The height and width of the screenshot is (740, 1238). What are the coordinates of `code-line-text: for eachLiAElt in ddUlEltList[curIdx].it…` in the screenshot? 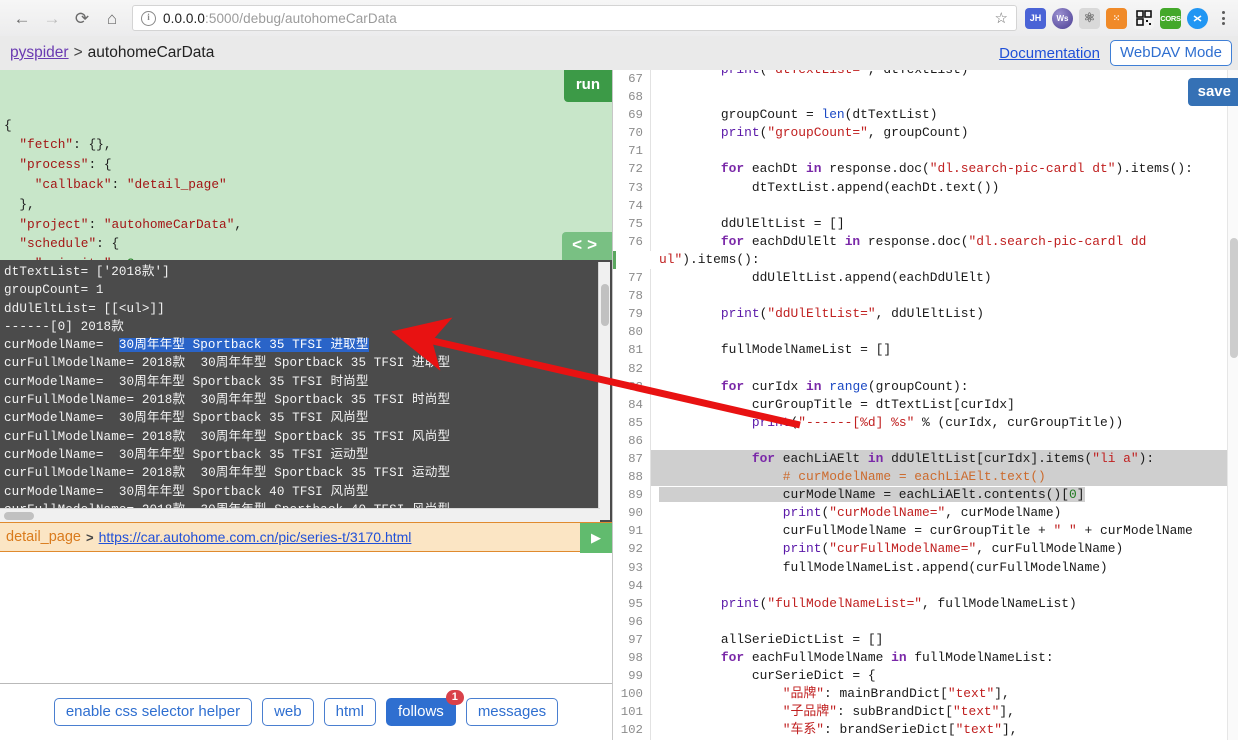 It's located at (944, 459).